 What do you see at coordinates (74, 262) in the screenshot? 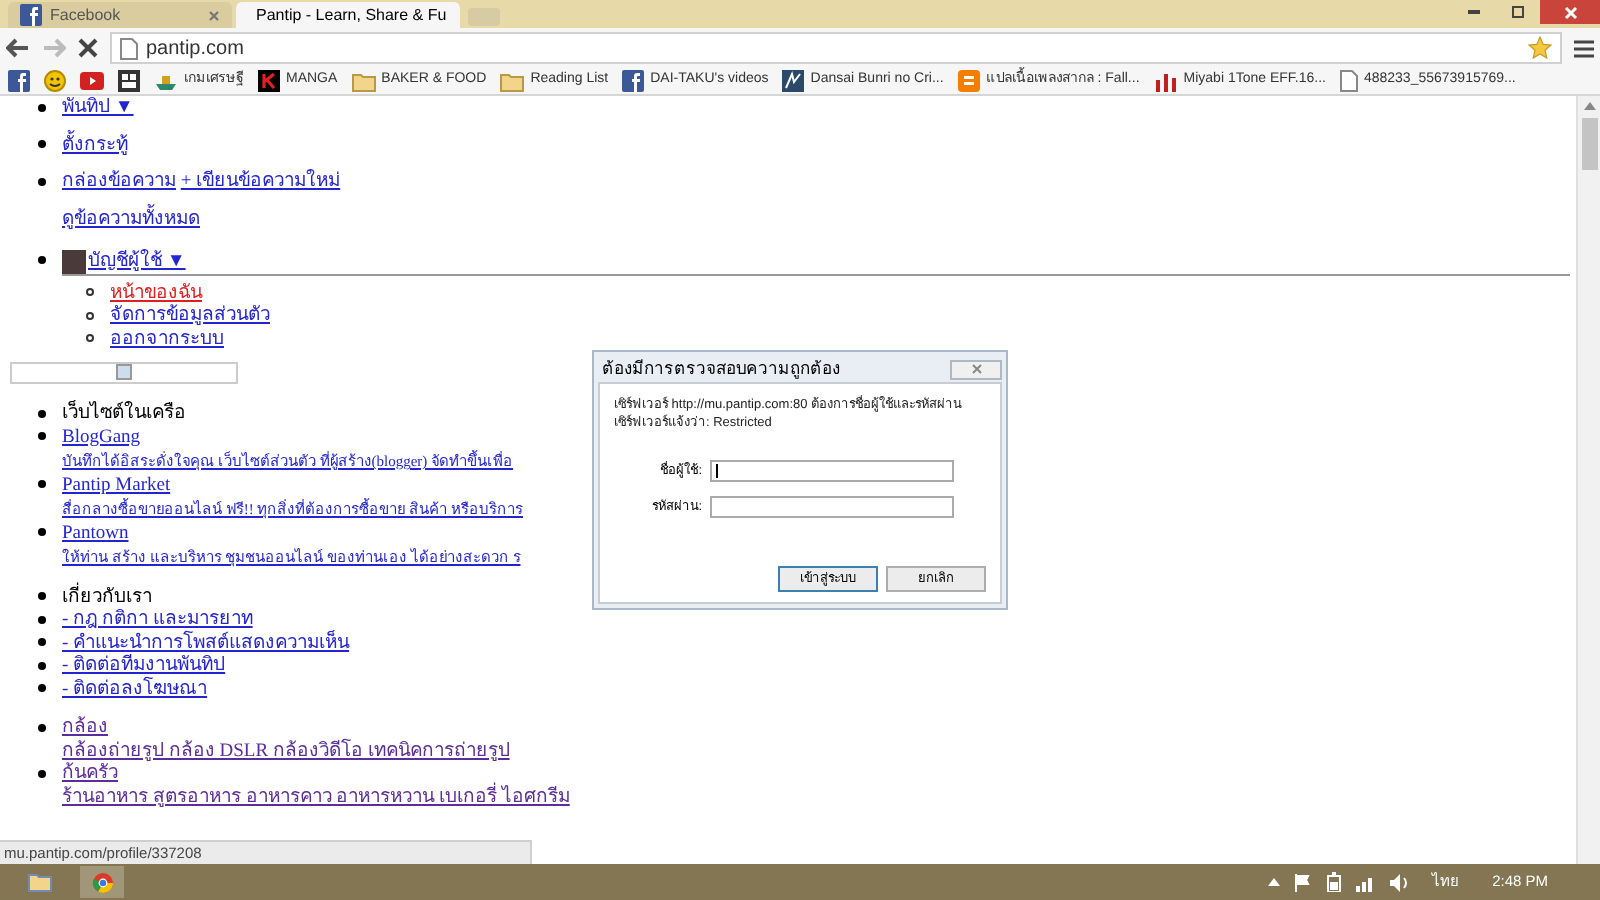
I see `avatar-photo-placeholder` at bounding box center [74, 262].